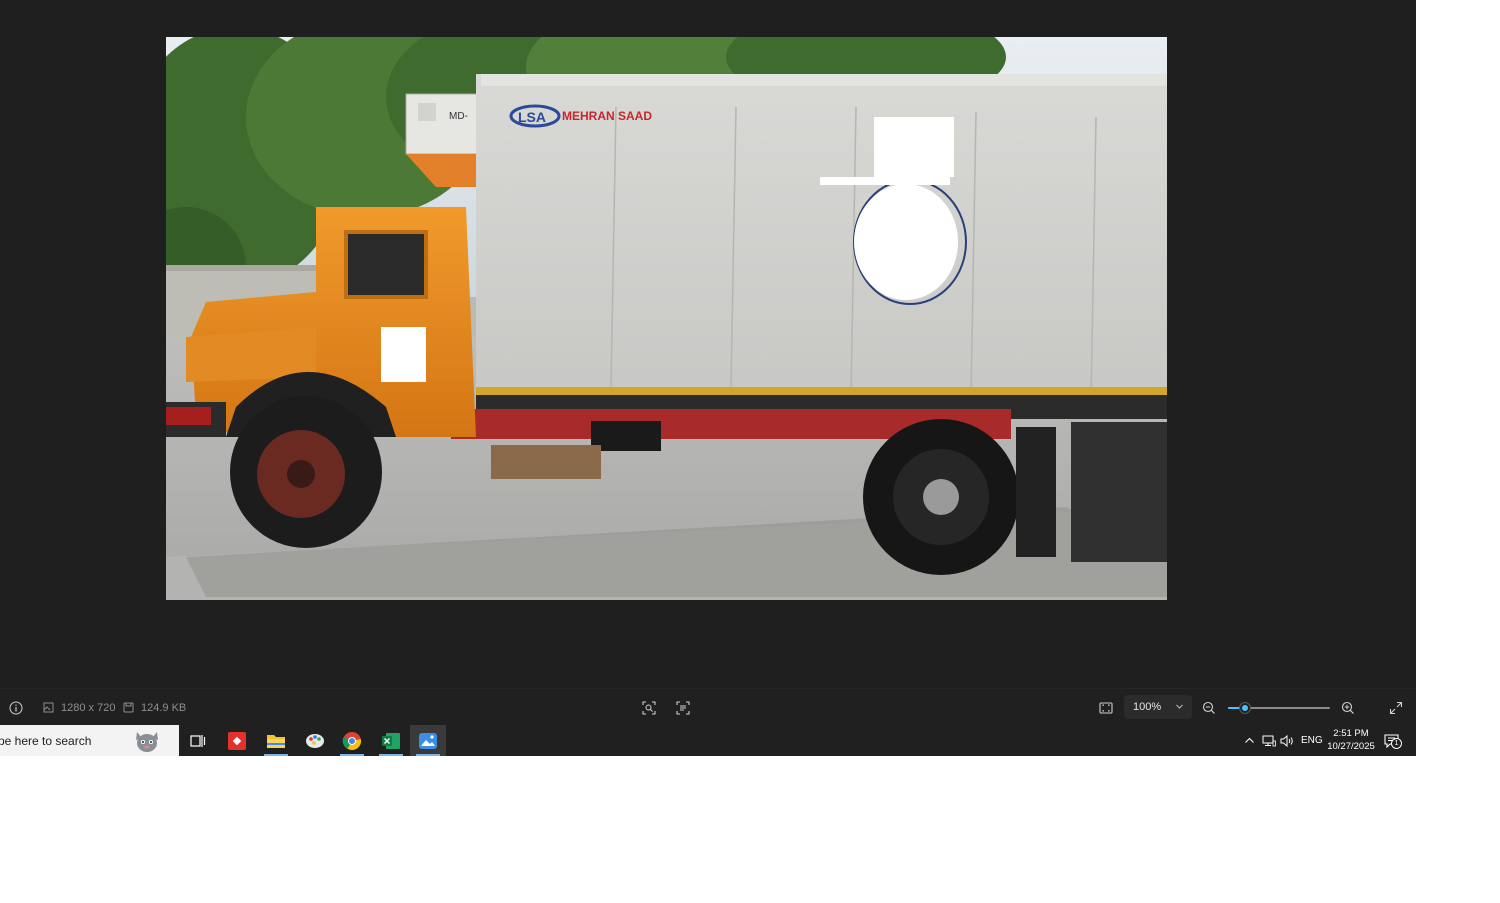 This screenshot has height=903, width=1500. Describe the element at coordinates (1279, 708) in the screenshot. I see `zoom-slider` at that location.